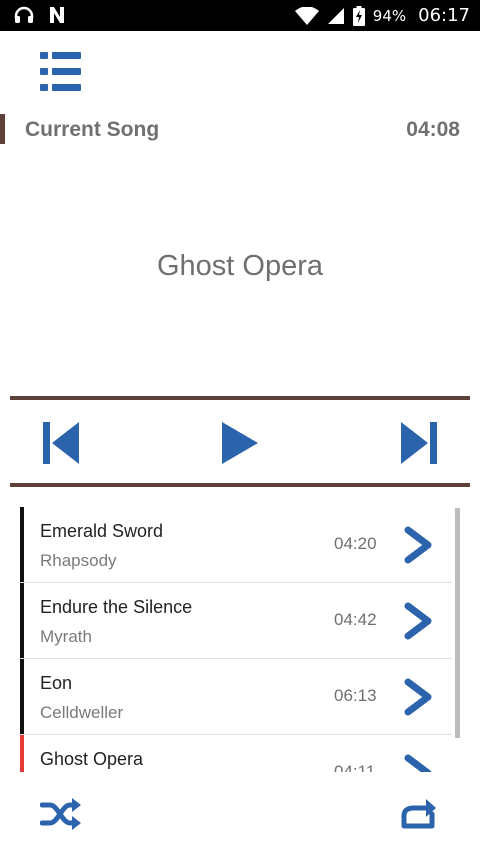 Image resolution: width=480 pixels, height=854 pixels. I want to click on playlist-row: Emerald Sword Rhapsody 04:20, so click(236, 545).